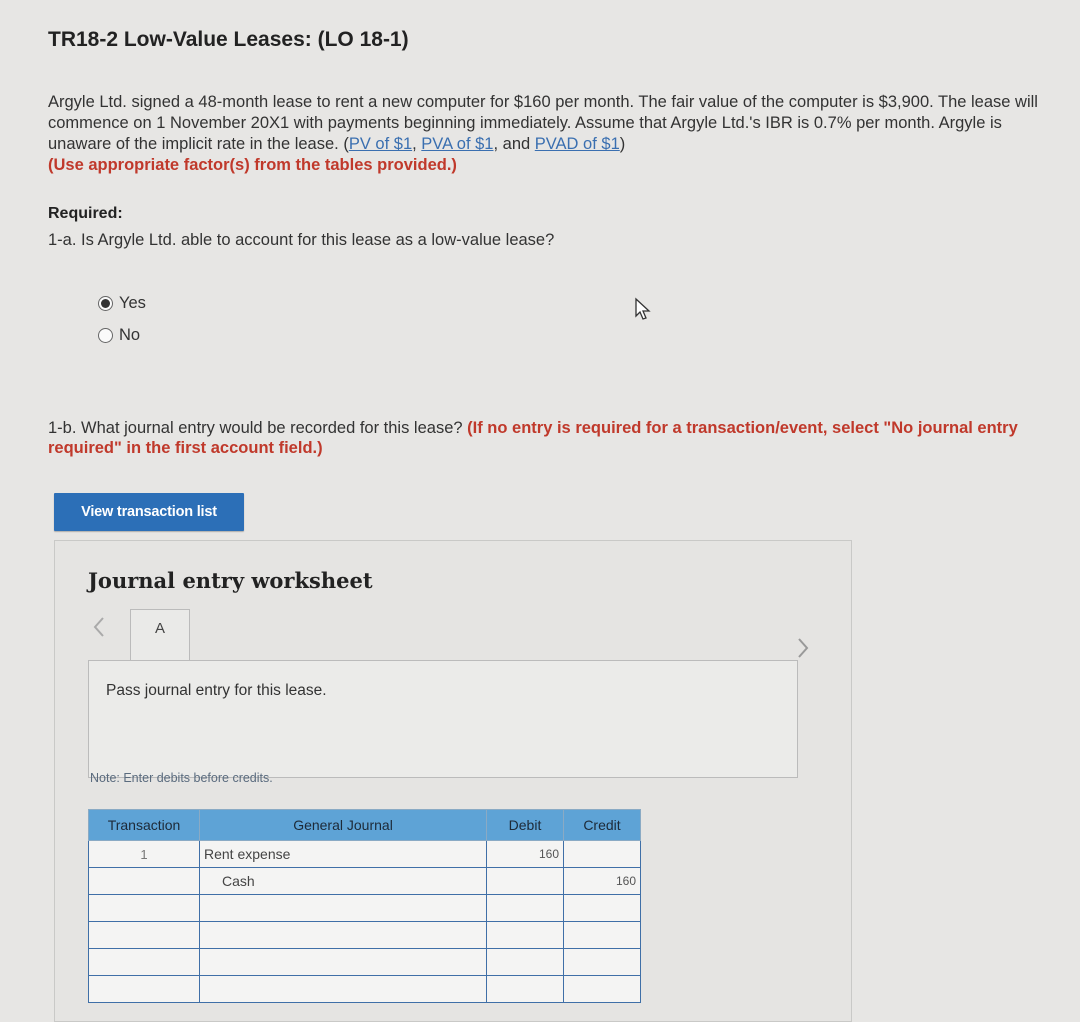 Image resolution: width=1080 pixels, height=1022 pixels. What do you see at coordinates (514, 144) in the screenshot?
I see `separator: , and` at bounding box center [514, 144].